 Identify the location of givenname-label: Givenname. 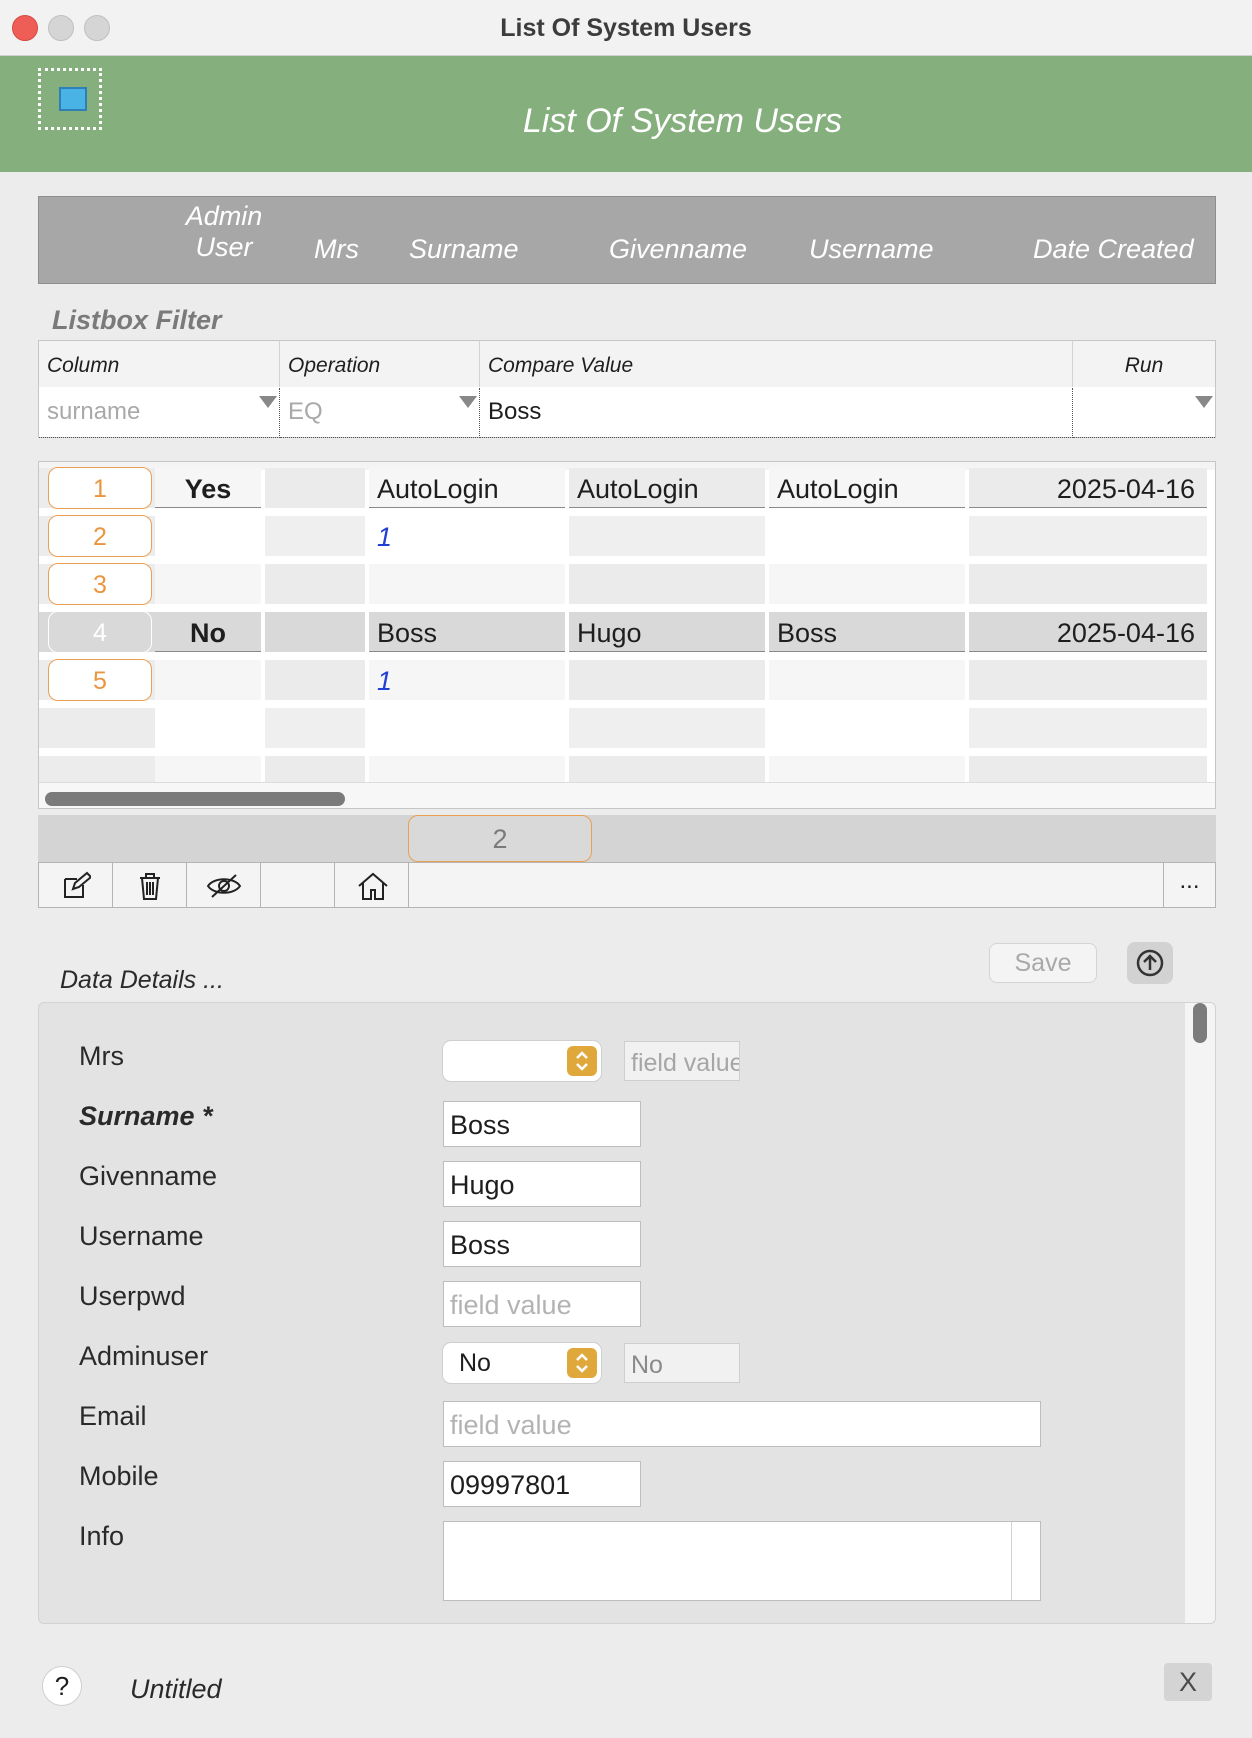
(148, 1176).